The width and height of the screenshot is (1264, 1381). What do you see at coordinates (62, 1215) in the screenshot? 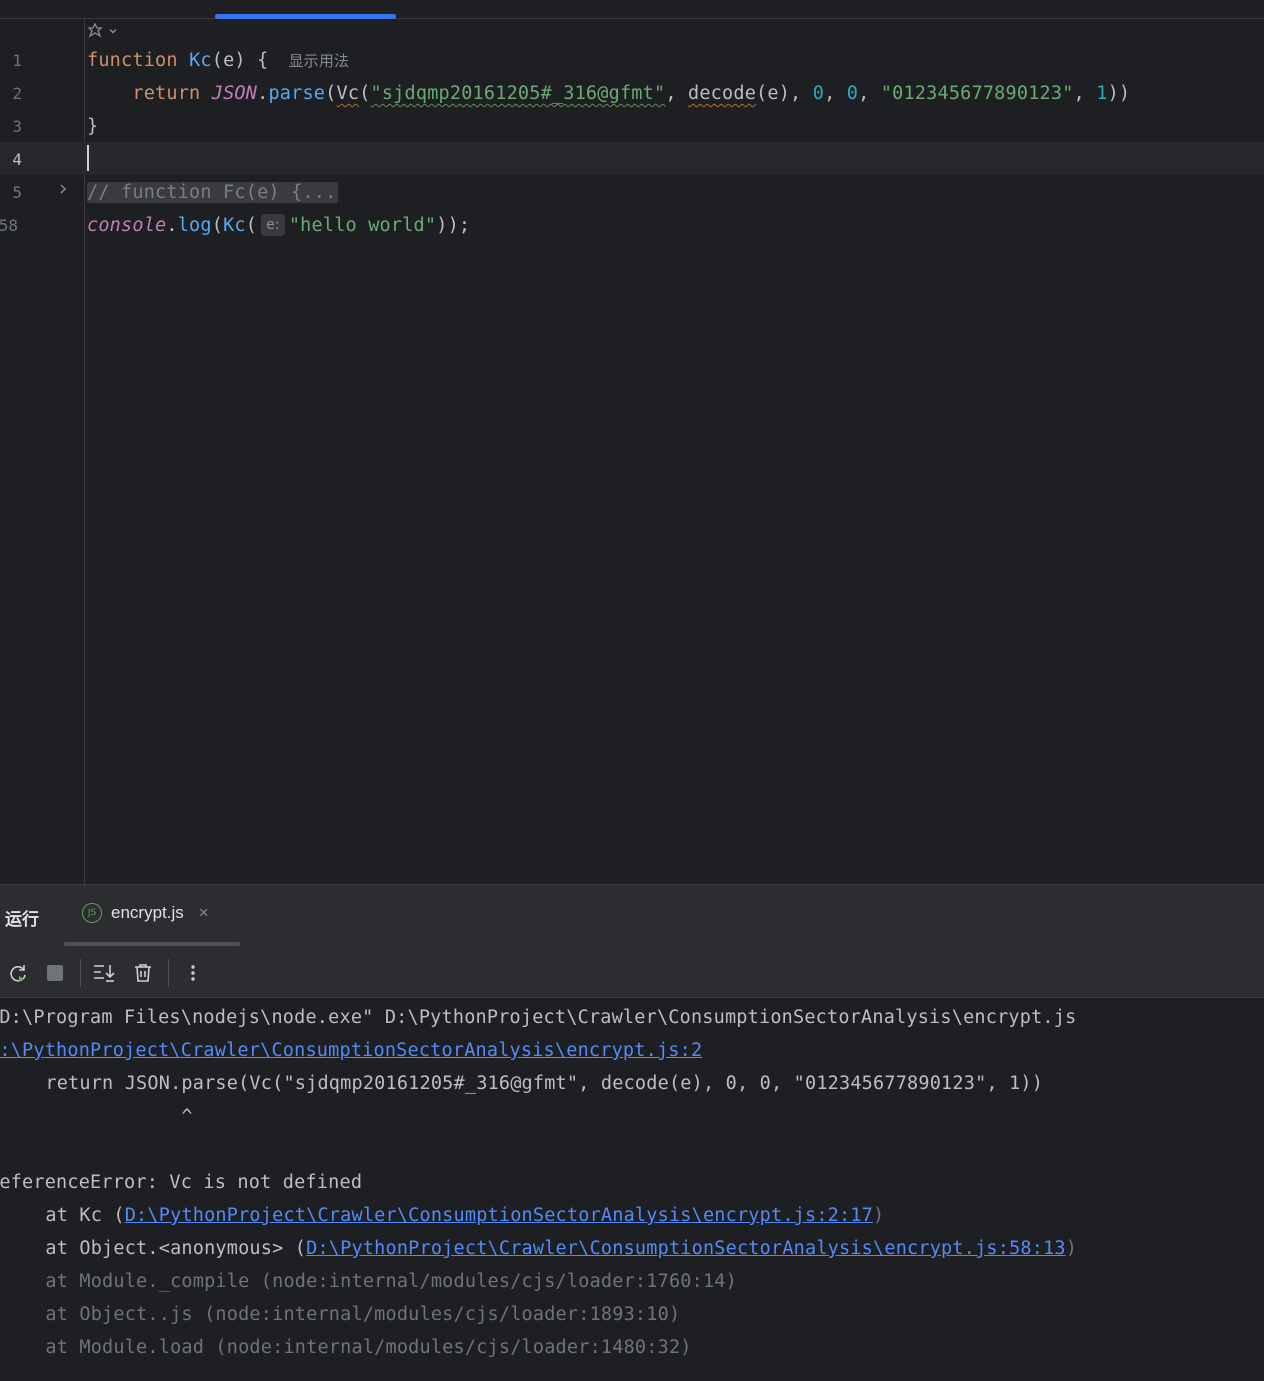
I see `stack-frame-text: at Kc (` at bounding box center [62, 1215].